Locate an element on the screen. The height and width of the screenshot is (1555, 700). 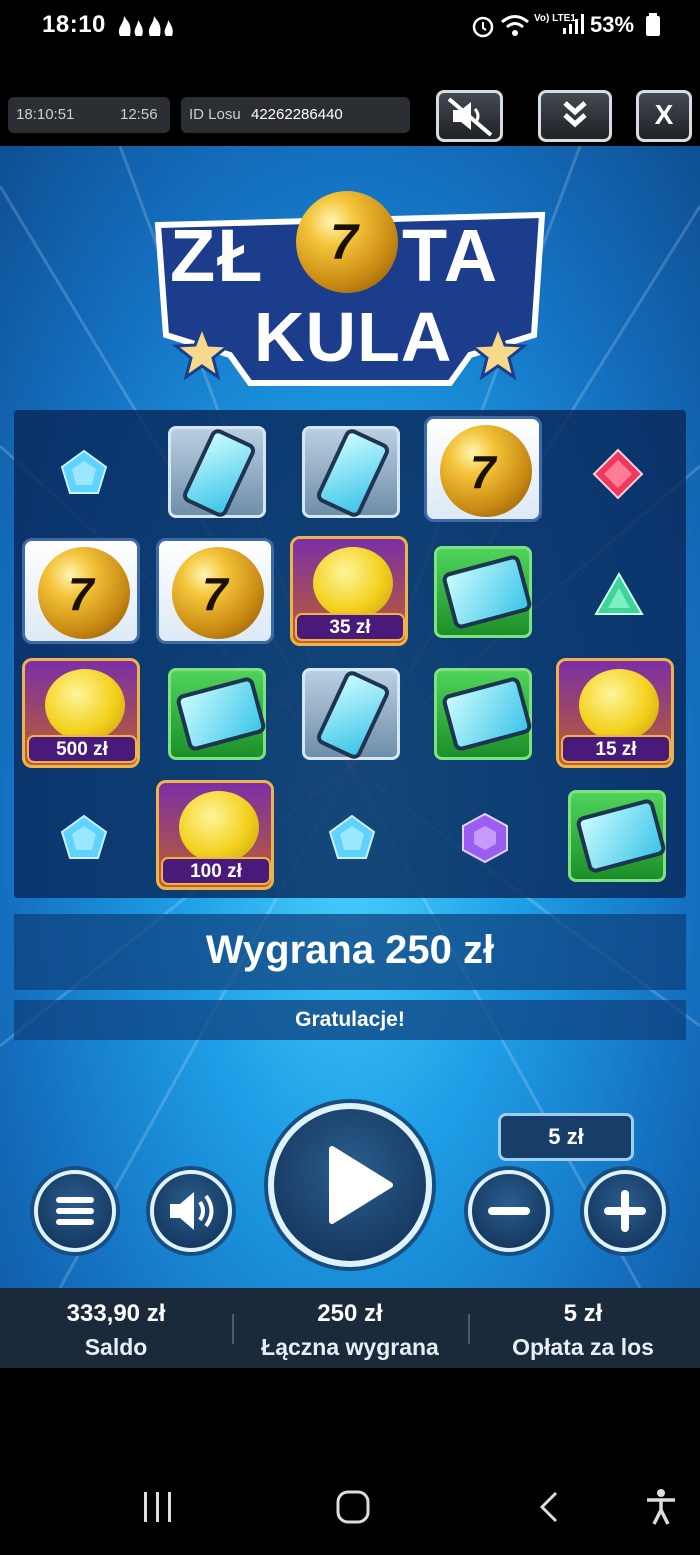
grid-cell-r2c2: 7 is located at coordinates (215, 591).